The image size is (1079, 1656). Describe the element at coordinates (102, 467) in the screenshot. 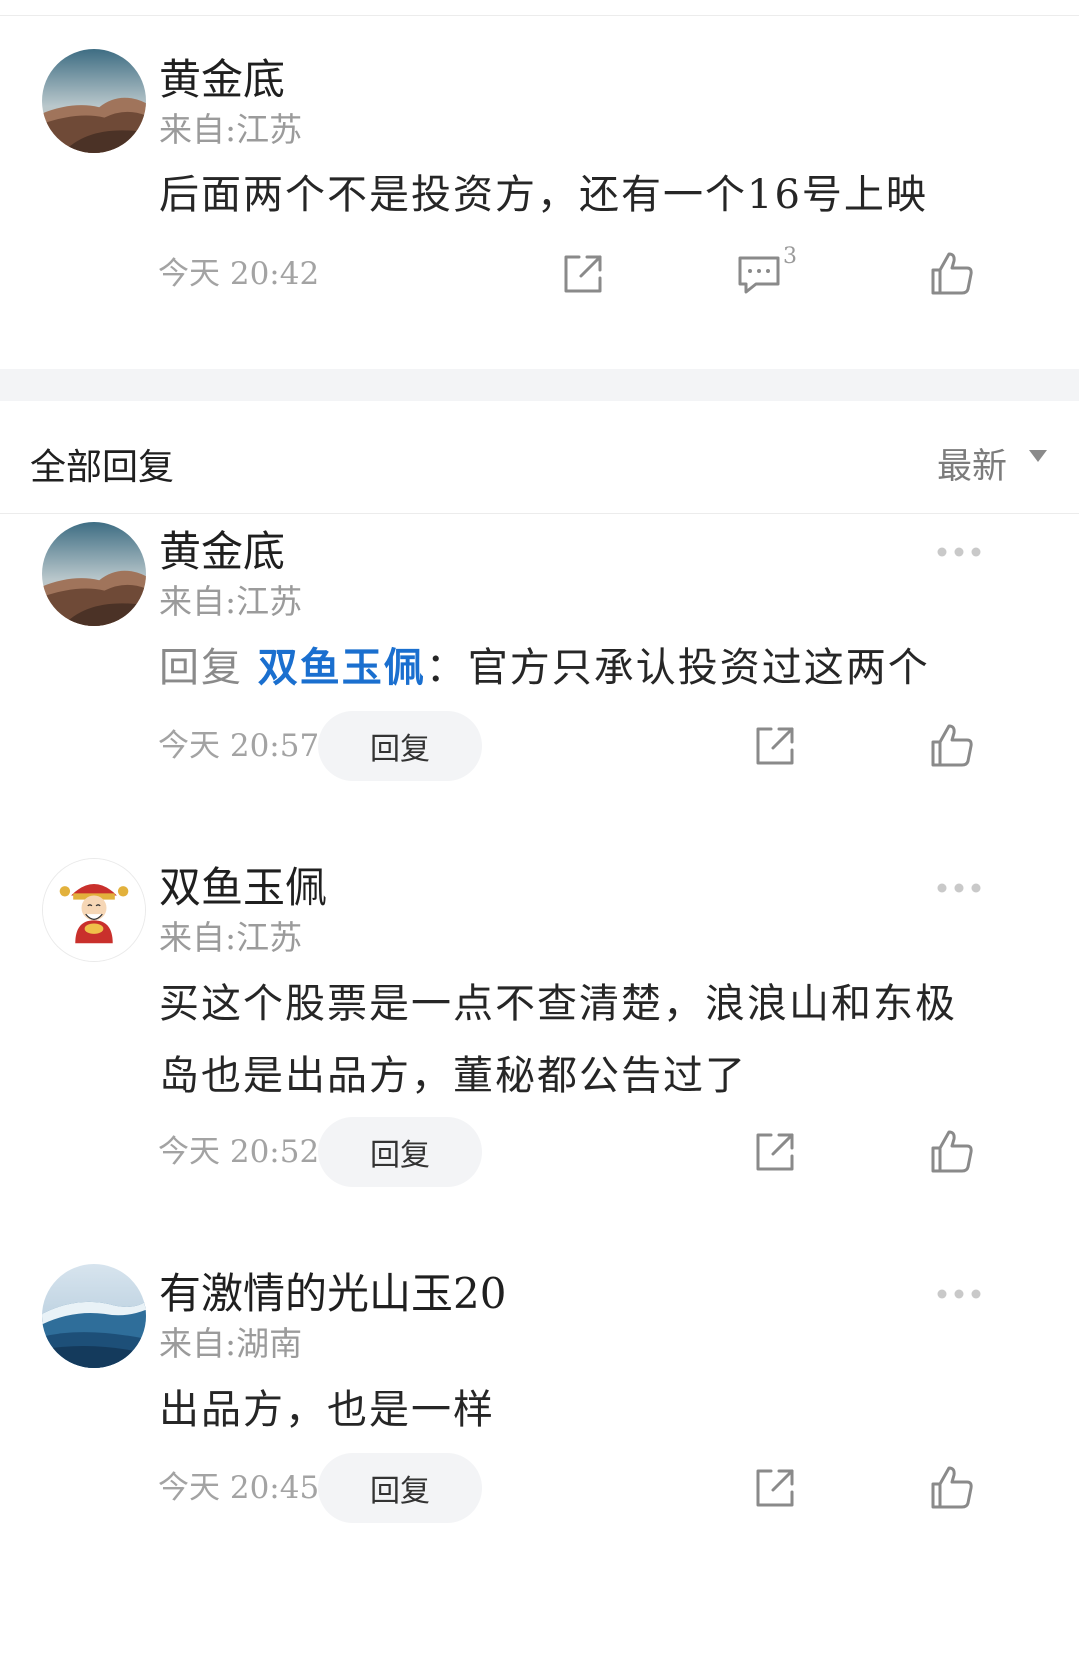

I see `section-title: 全部回复` at that location.